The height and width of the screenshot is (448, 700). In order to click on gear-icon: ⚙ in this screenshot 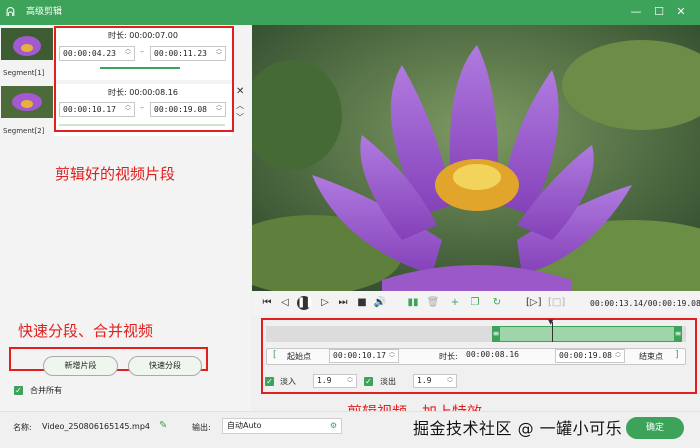, I will do `click(333, 426)`.